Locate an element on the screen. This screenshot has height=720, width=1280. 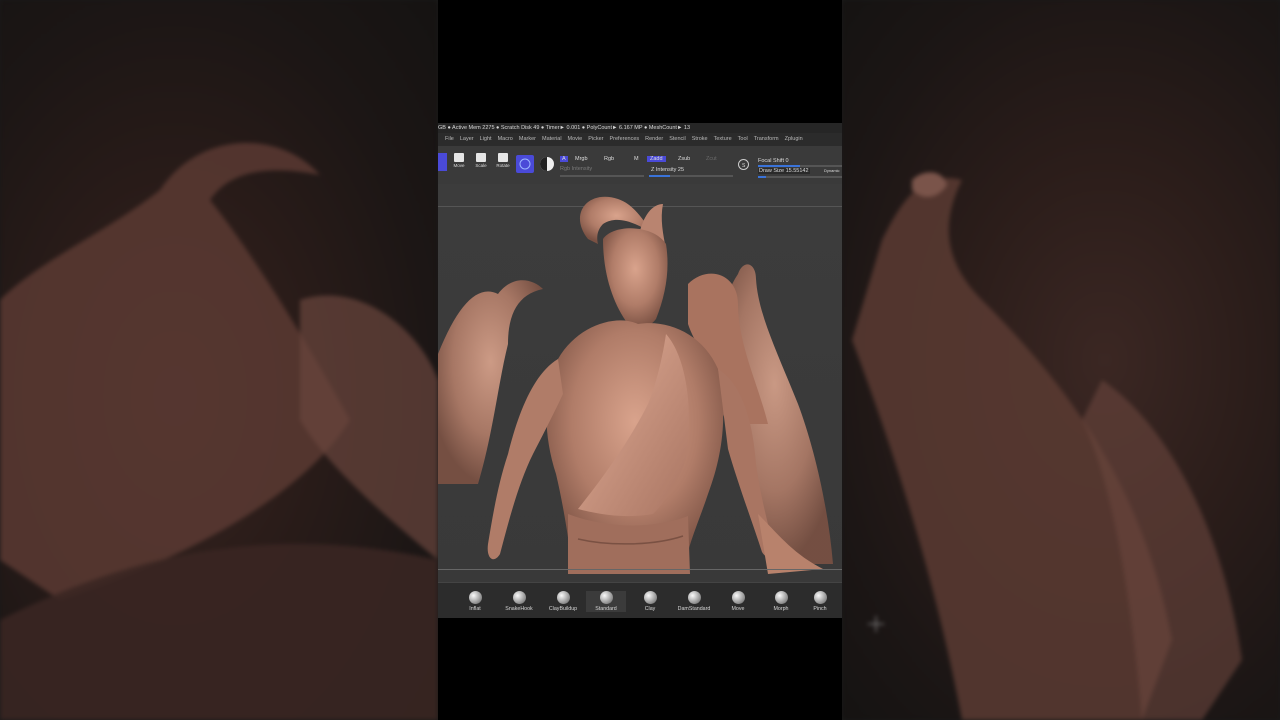
material-sphere-icon is located at coordinates (547, 164).